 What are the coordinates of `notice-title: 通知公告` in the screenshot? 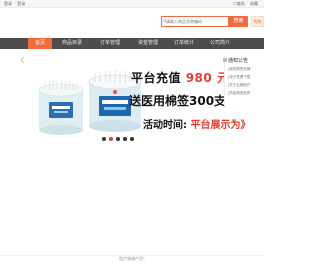 It's located at (238, 61).